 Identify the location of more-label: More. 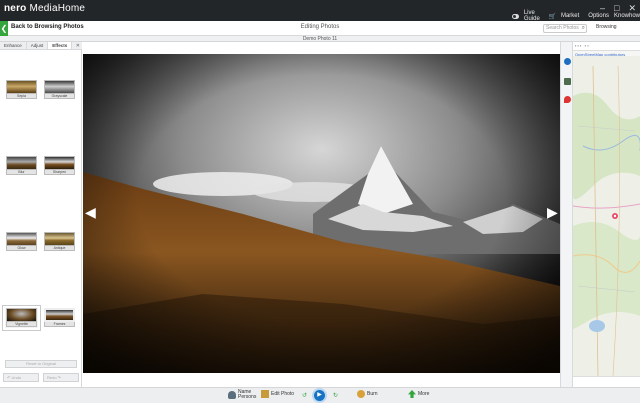
(424, 393).